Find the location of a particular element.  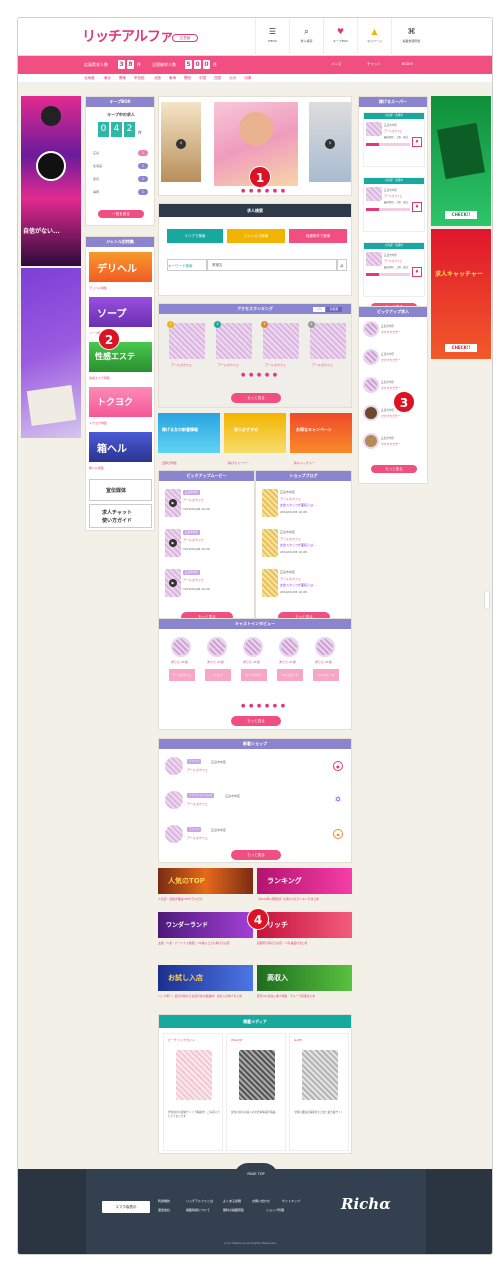

region-link: 関西 is located at coordinates (187, 78).